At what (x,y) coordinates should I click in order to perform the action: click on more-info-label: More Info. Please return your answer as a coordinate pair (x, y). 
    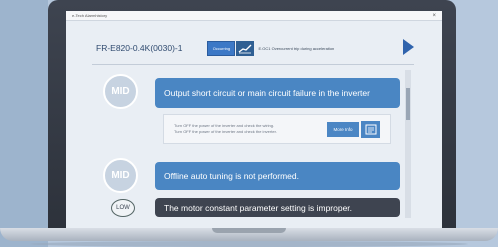
    Looking at the image, I should click on (343, 129).